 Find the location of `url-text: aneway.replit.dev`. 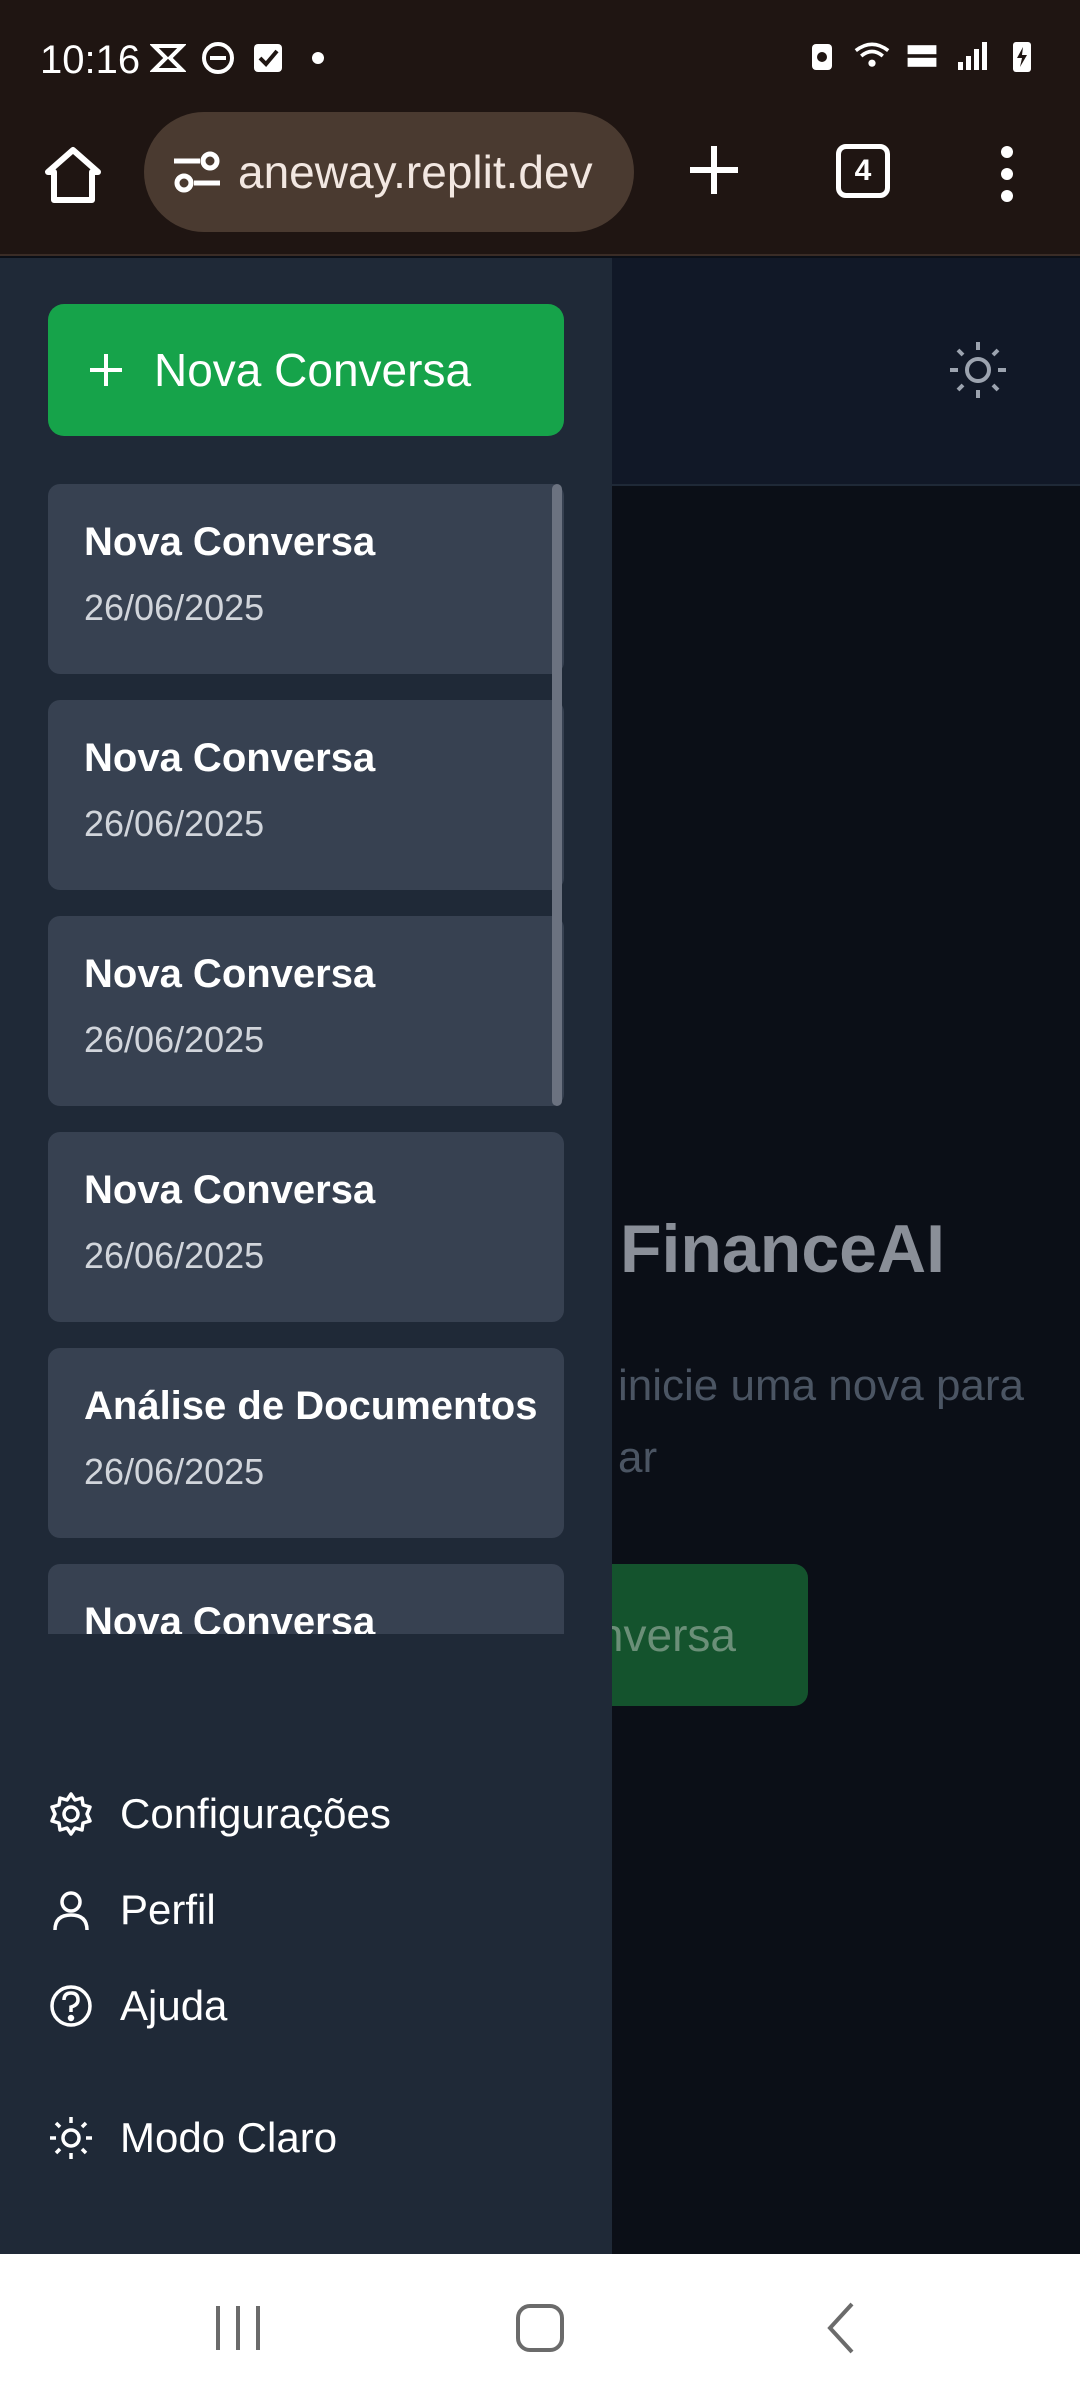

url-text: aneway.replit.dev is located at coordinates (415, 172).